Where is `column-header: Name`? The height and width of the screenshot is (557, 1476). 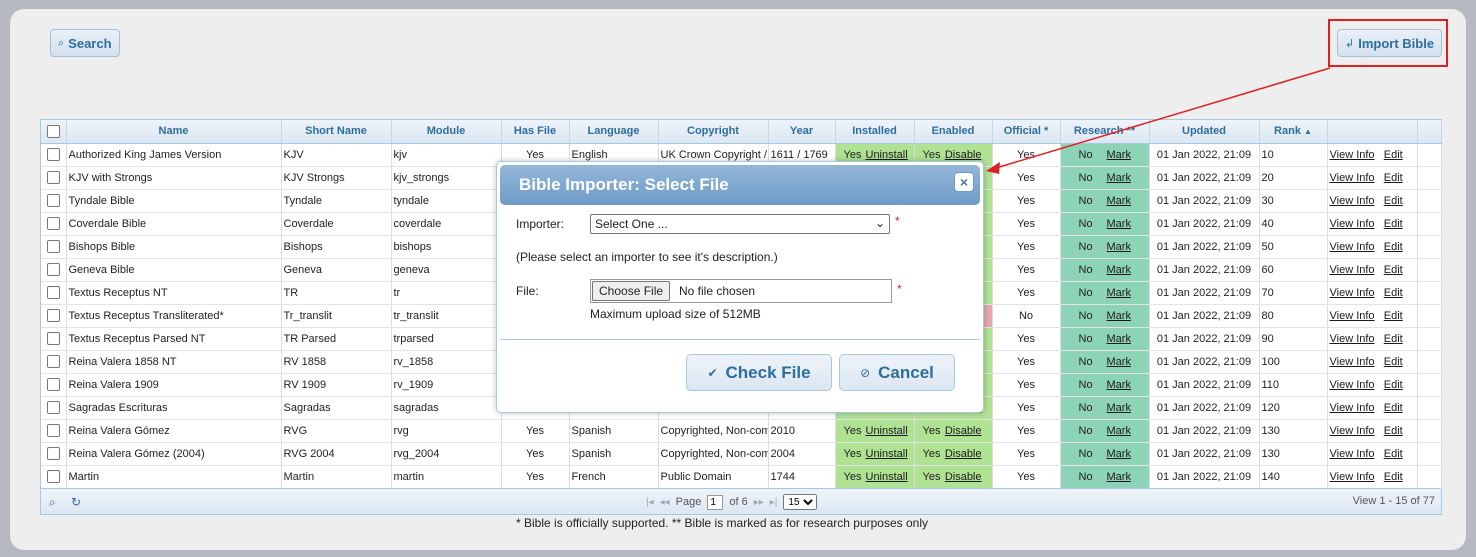 column-header: Name is located at coordinates (174, 132).